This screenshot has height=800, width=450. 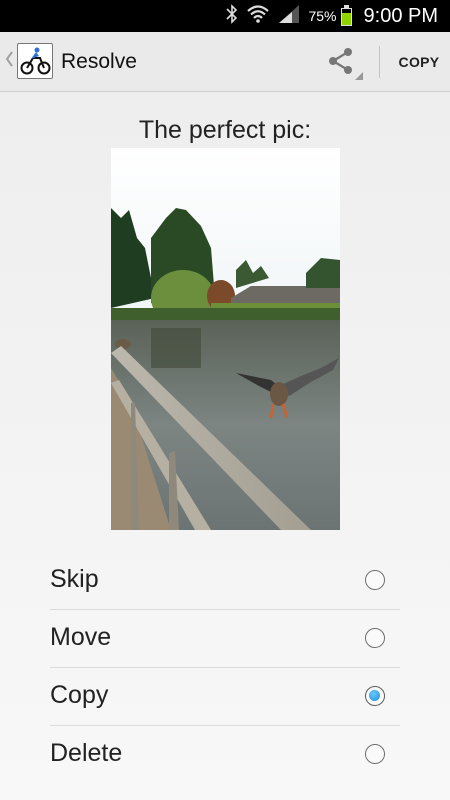 I want to click on battery-icon, so click(x=346, y=15).